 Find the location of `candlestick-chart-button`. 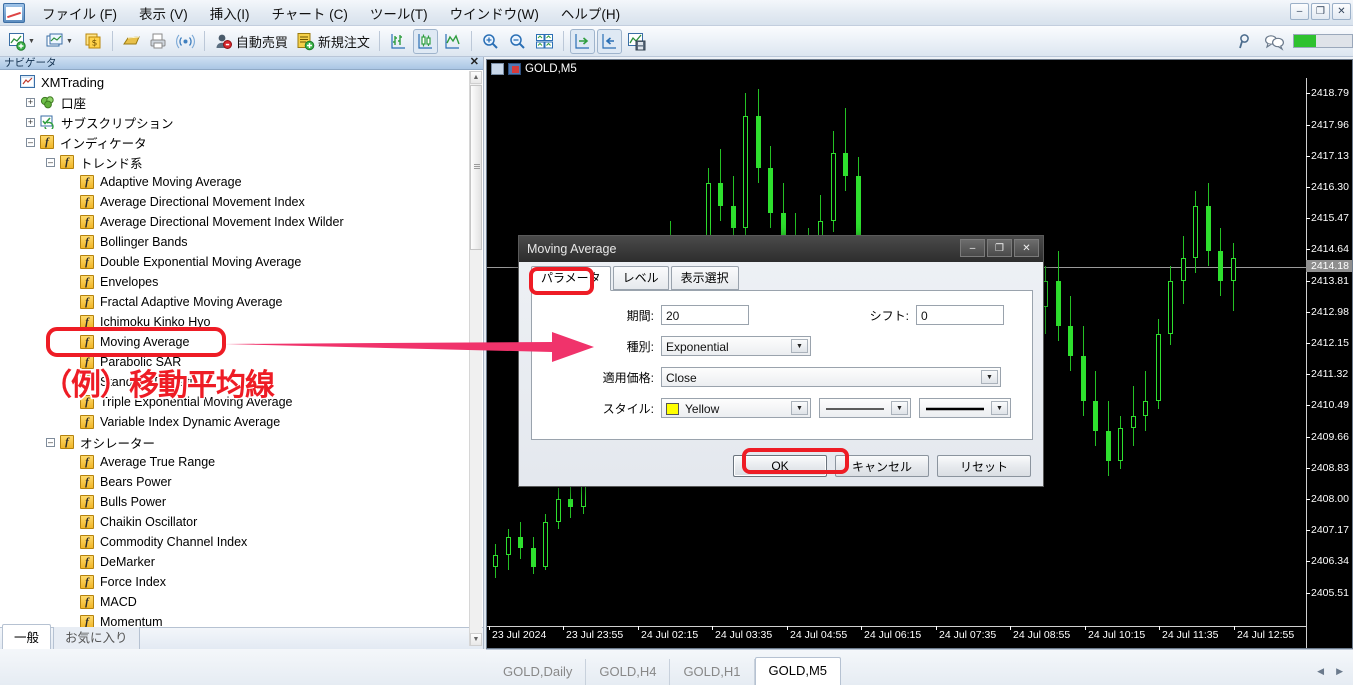

candlestick-chart-button is located at coordinates (425, 41).